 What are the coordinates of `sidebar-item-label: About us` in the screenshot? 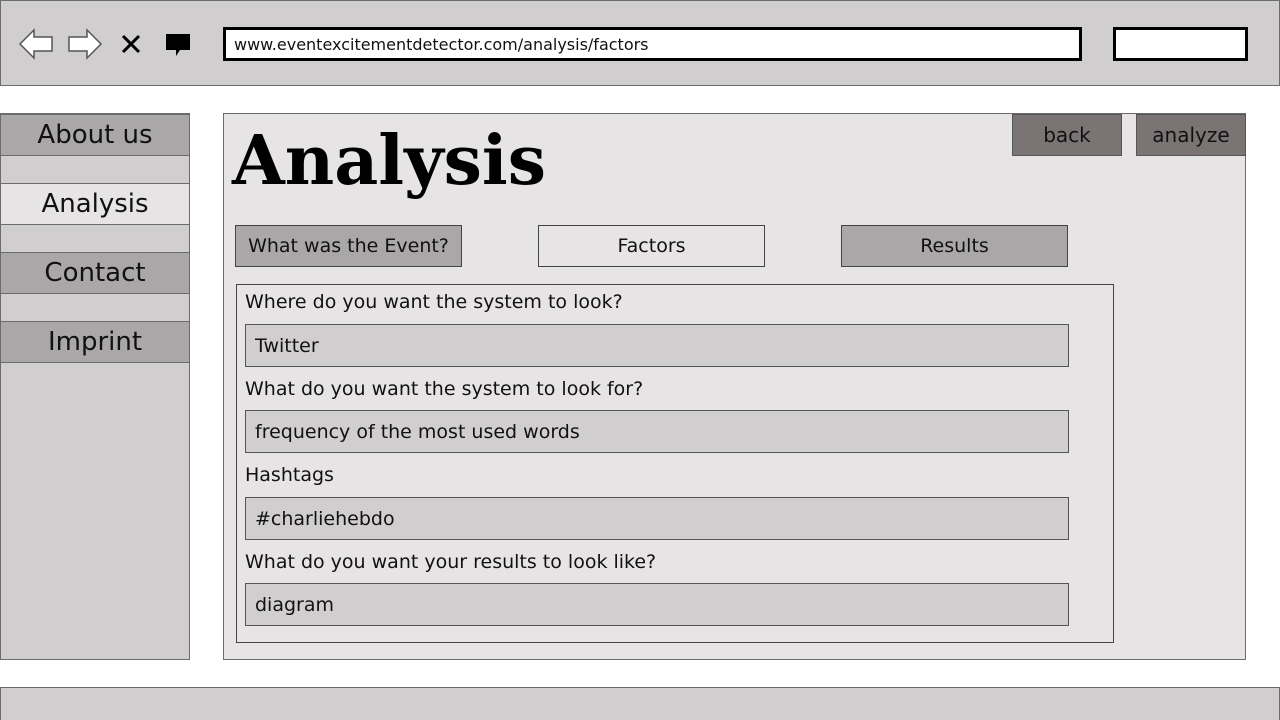 It's located at (95, 135).